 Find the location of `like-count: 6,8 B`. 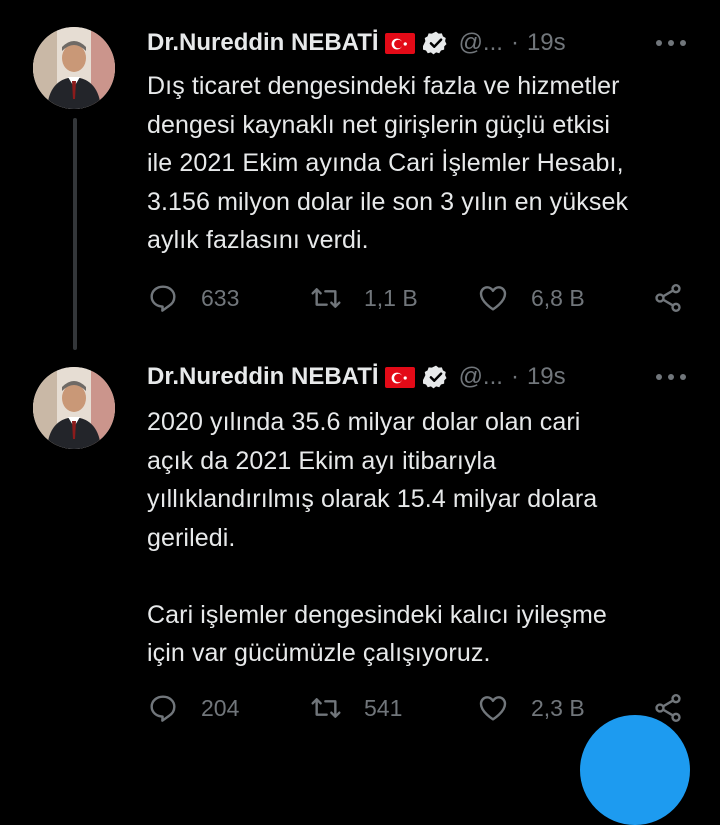

like-count: 6,8 B is located at coordinates (558, 297).